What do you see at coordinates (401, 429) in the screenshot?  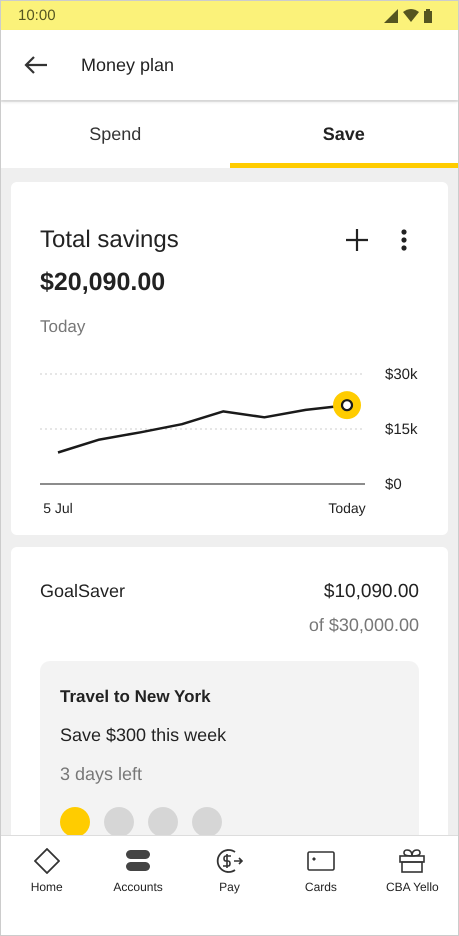 I see `y-axis-label: $15k` at bounding box center [401, 429].